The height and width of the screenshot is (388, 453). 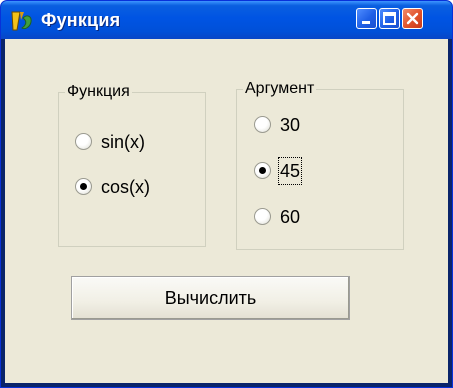 I want to click on close-icon, so click(x=412, y=18).